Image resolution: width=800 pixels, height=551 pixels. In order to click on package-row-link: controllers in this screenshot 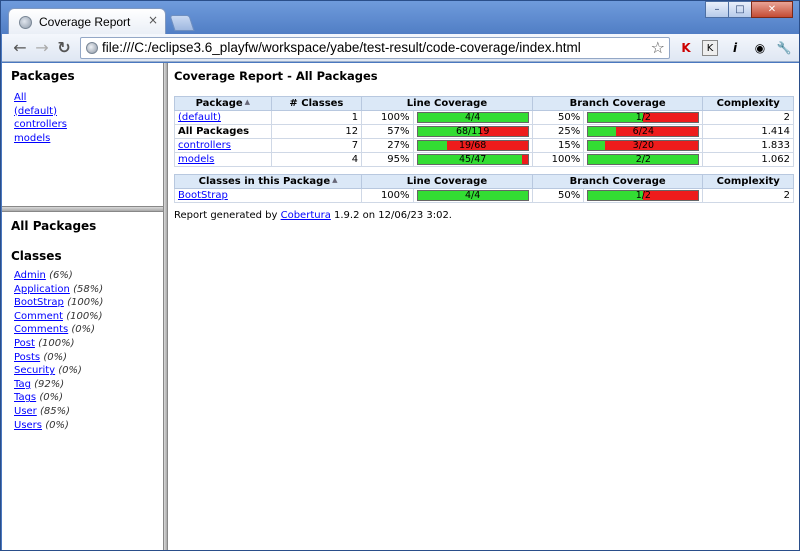, I will do `click(204, 145)`.